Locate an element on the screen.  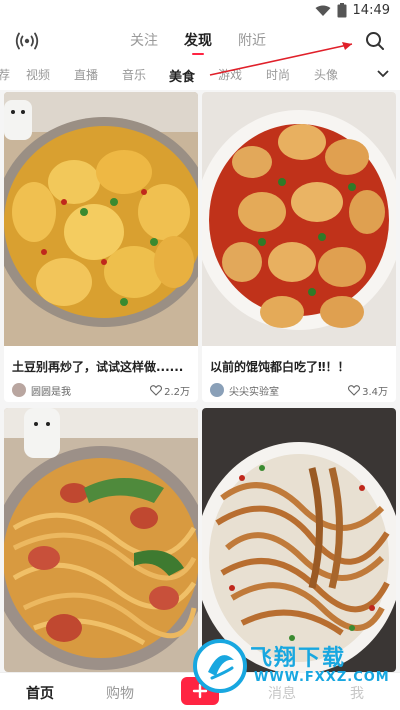
card-title: 以前的馄饨都白吃了‼！！ is located at coordinates (300, 366).